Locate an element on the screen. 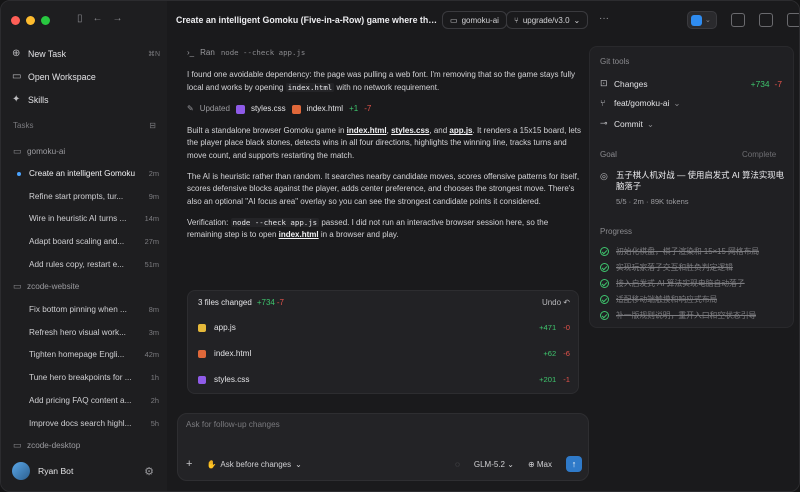 This screenshot has height=492, width=800. new-task-icon: ⊕ is located at coordinates (16, 53).